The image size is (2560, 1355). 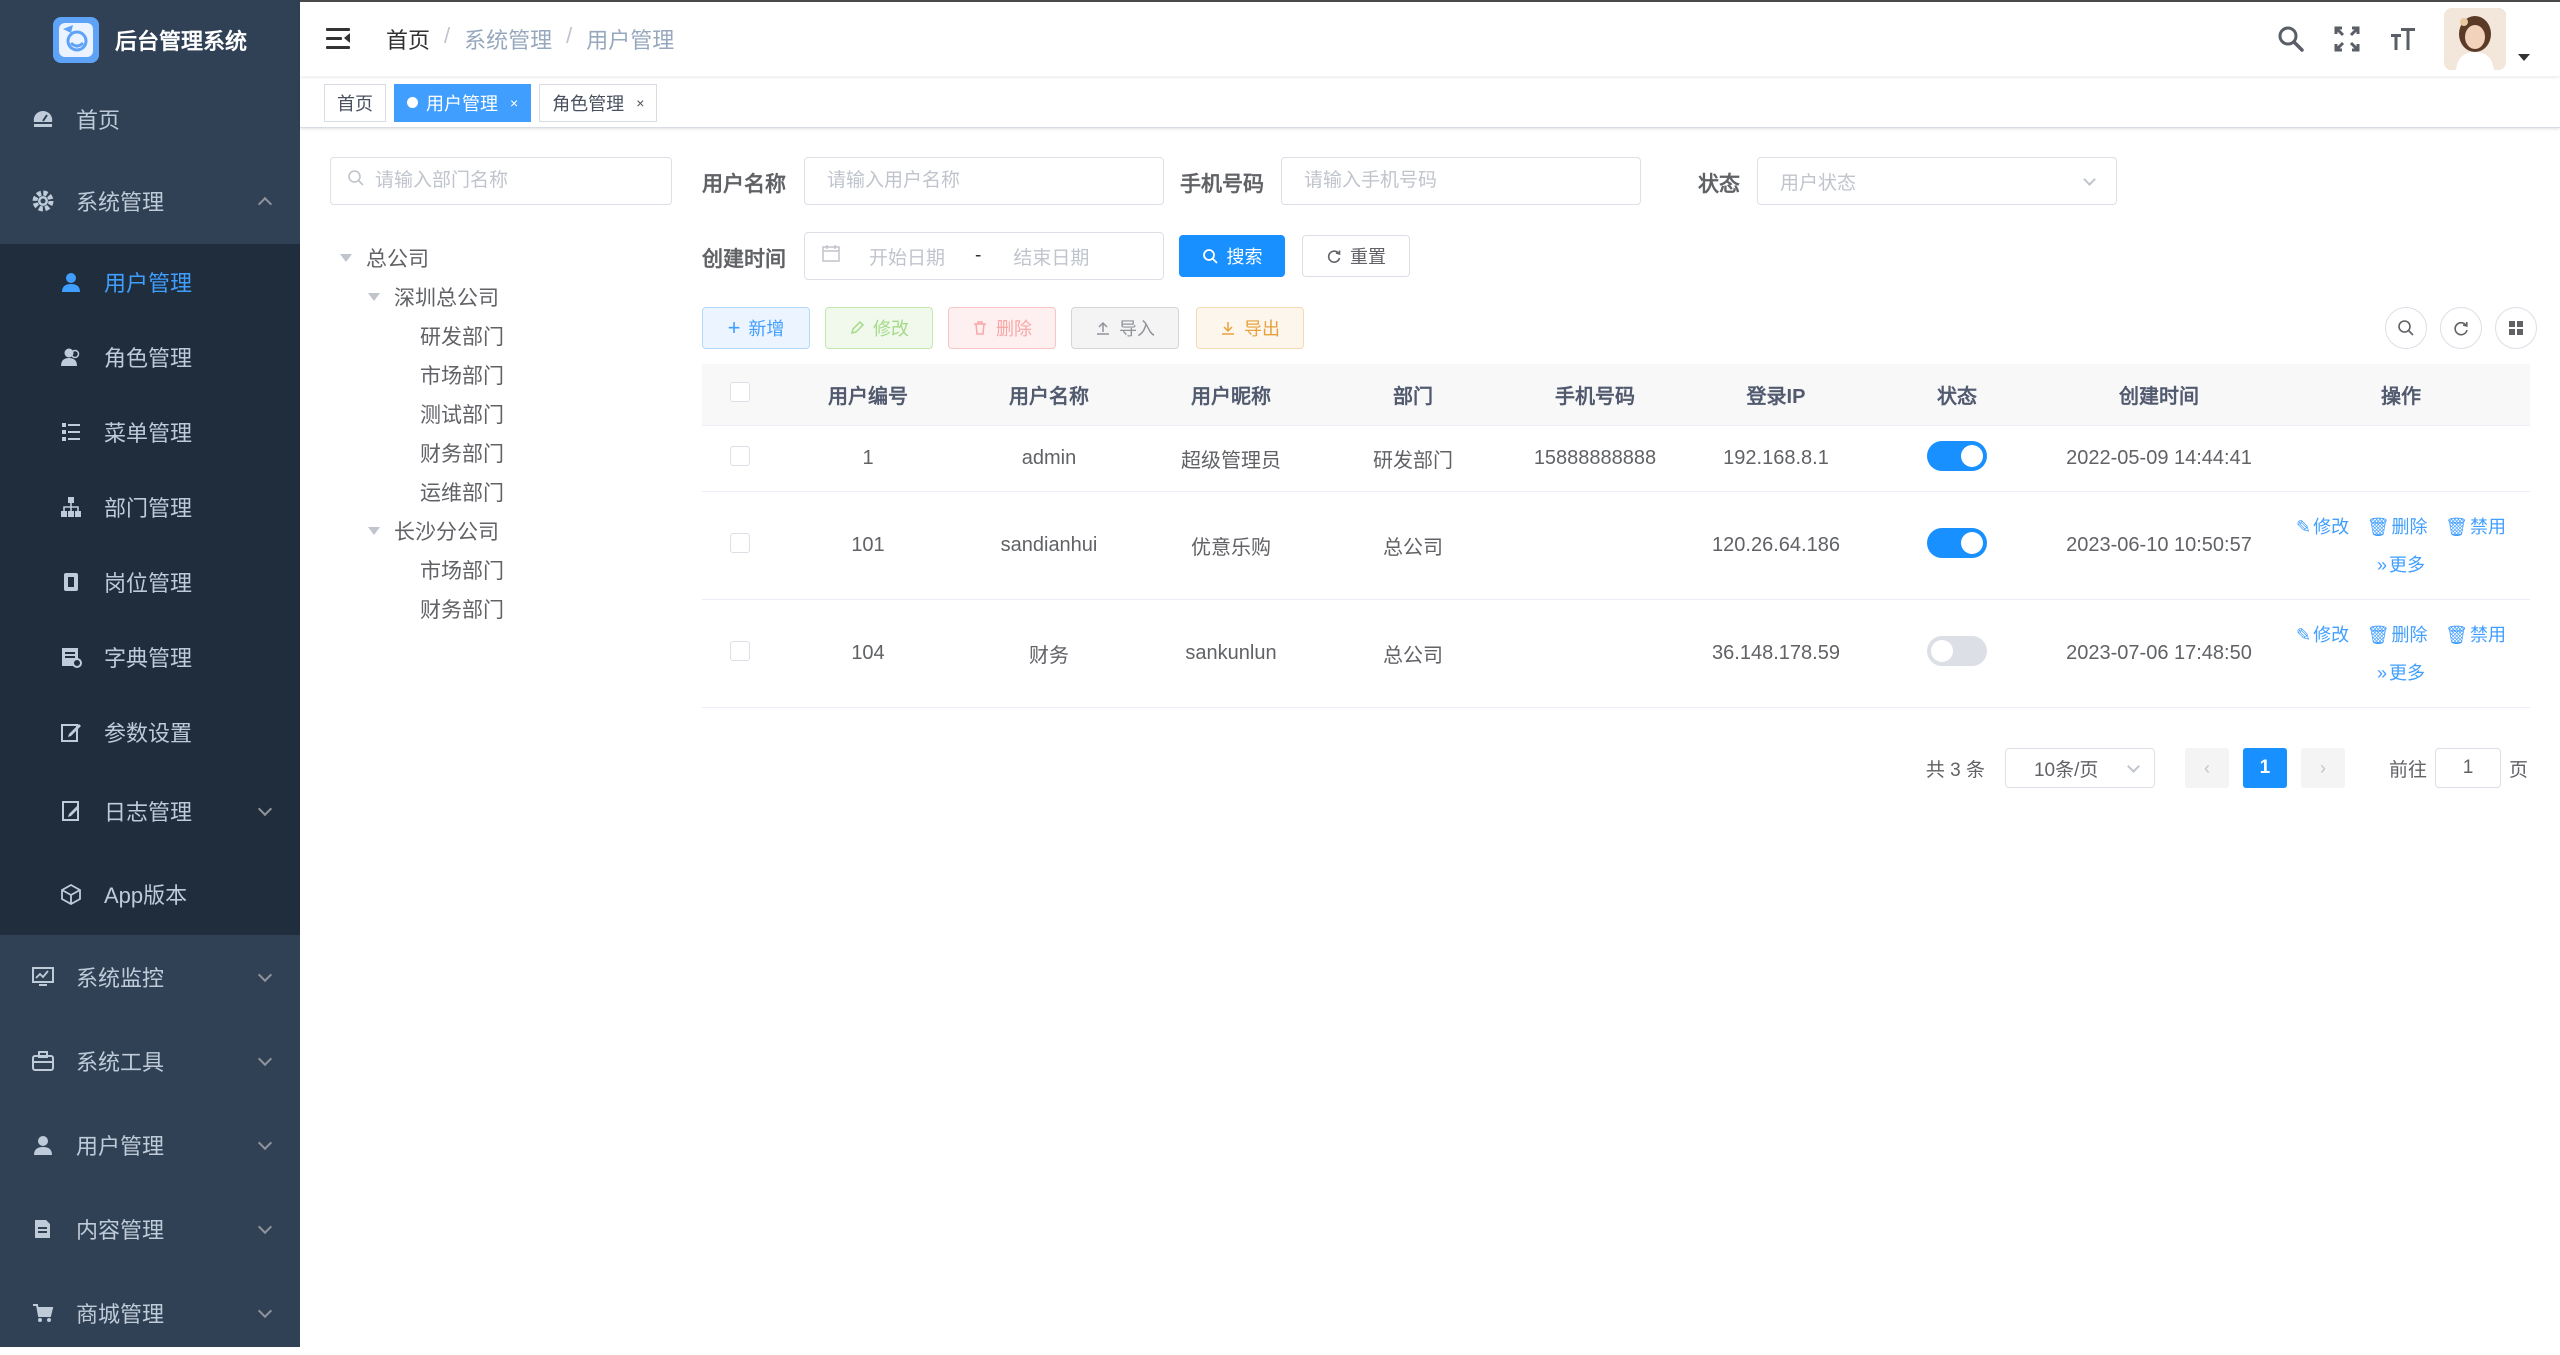 I want to click on sidebar-item-log-management: 日志管理, so click(x=150, y=811).